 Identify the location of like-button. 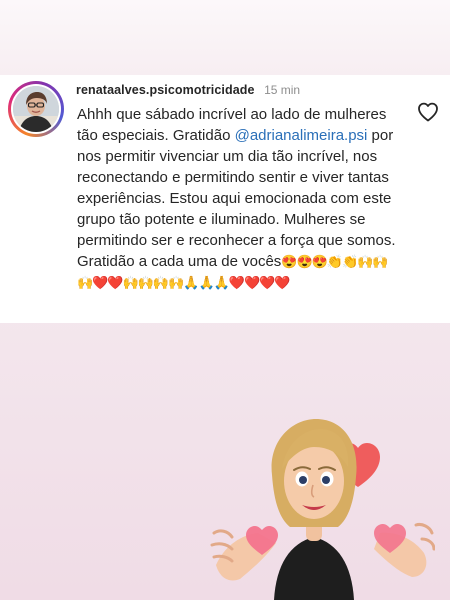
(428, 112).